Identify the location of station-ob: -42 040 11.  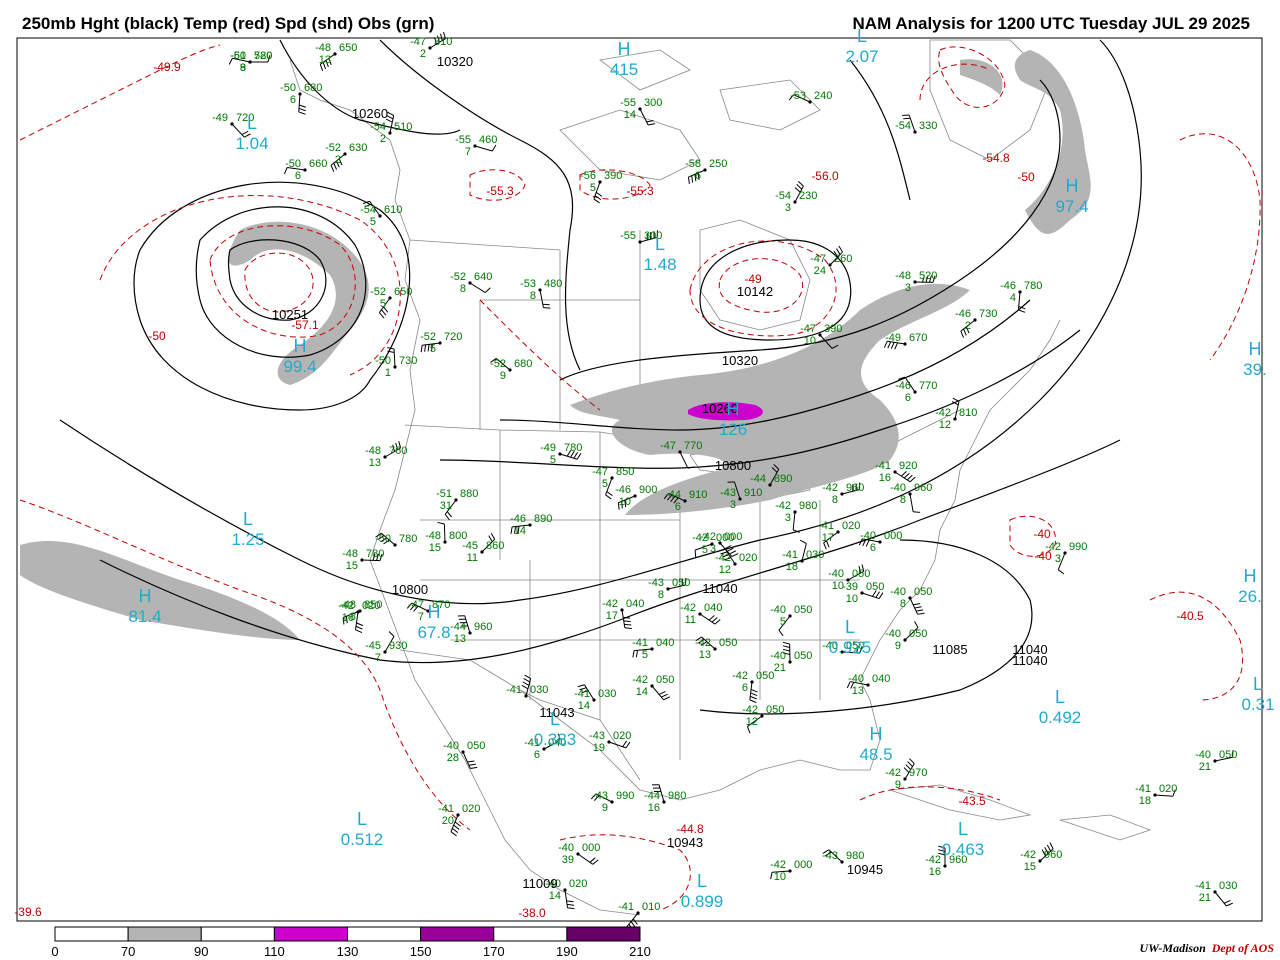
(701, 614).